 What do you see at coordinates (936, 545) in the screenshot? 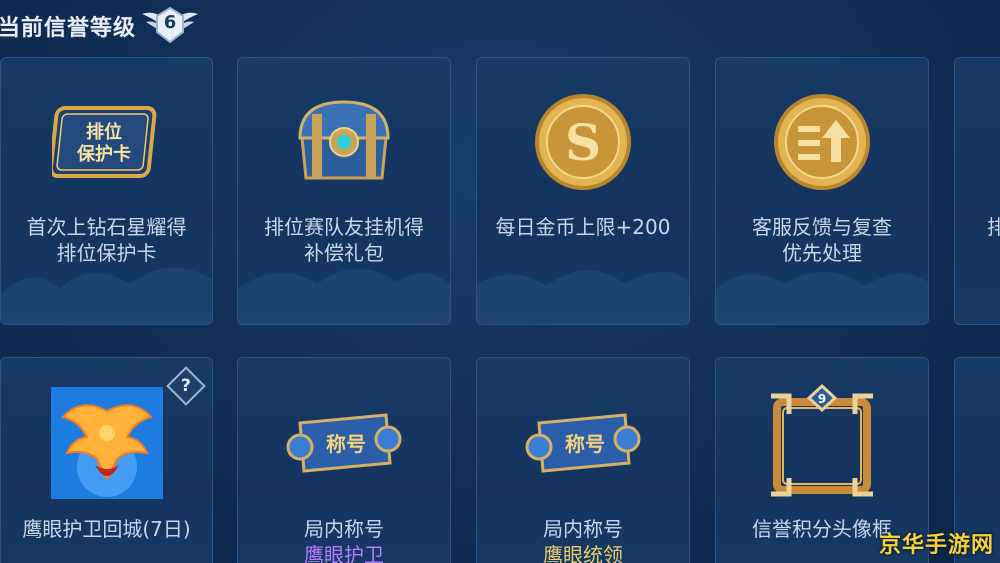
I see `watermark: 京华手游网` at bounding box center [936, 545].